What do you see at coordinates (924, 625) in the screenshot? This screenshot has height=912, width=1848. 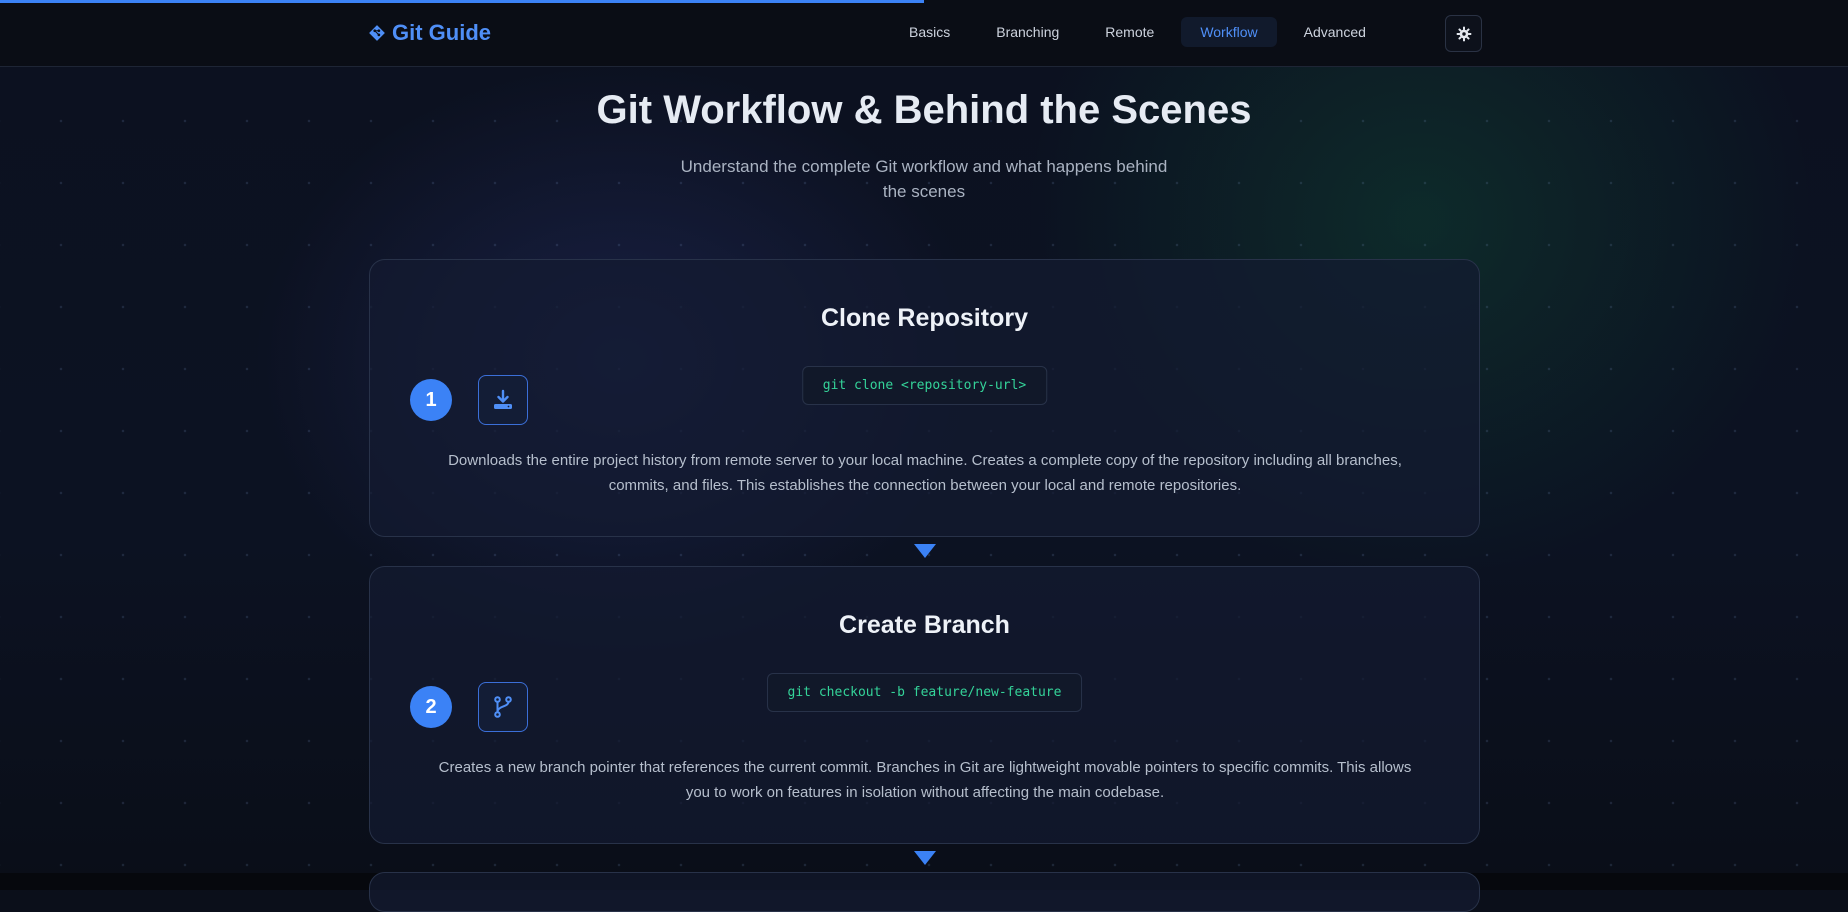 I see `step-title: Create Branch` at bounding box center [924, 625].